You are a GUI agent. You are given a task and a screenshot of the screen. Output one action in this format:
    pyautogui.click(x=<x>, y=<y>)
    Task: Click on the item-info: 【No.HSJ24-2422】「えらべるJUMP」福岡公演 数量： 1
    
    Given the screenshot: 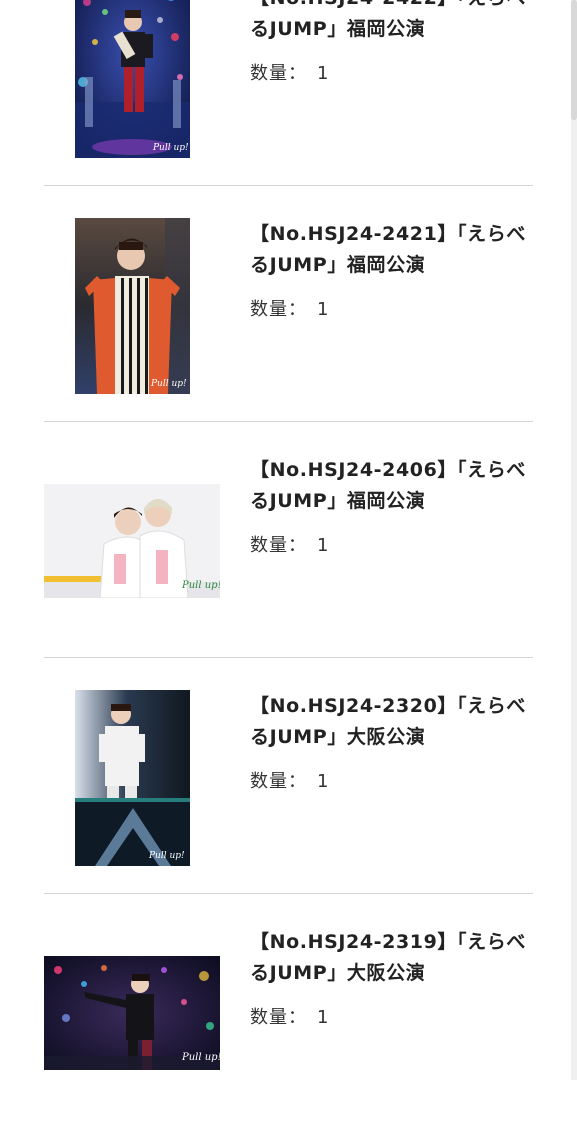 What is the action you would take?
    pyautogui.click(x=389, y=42)
    